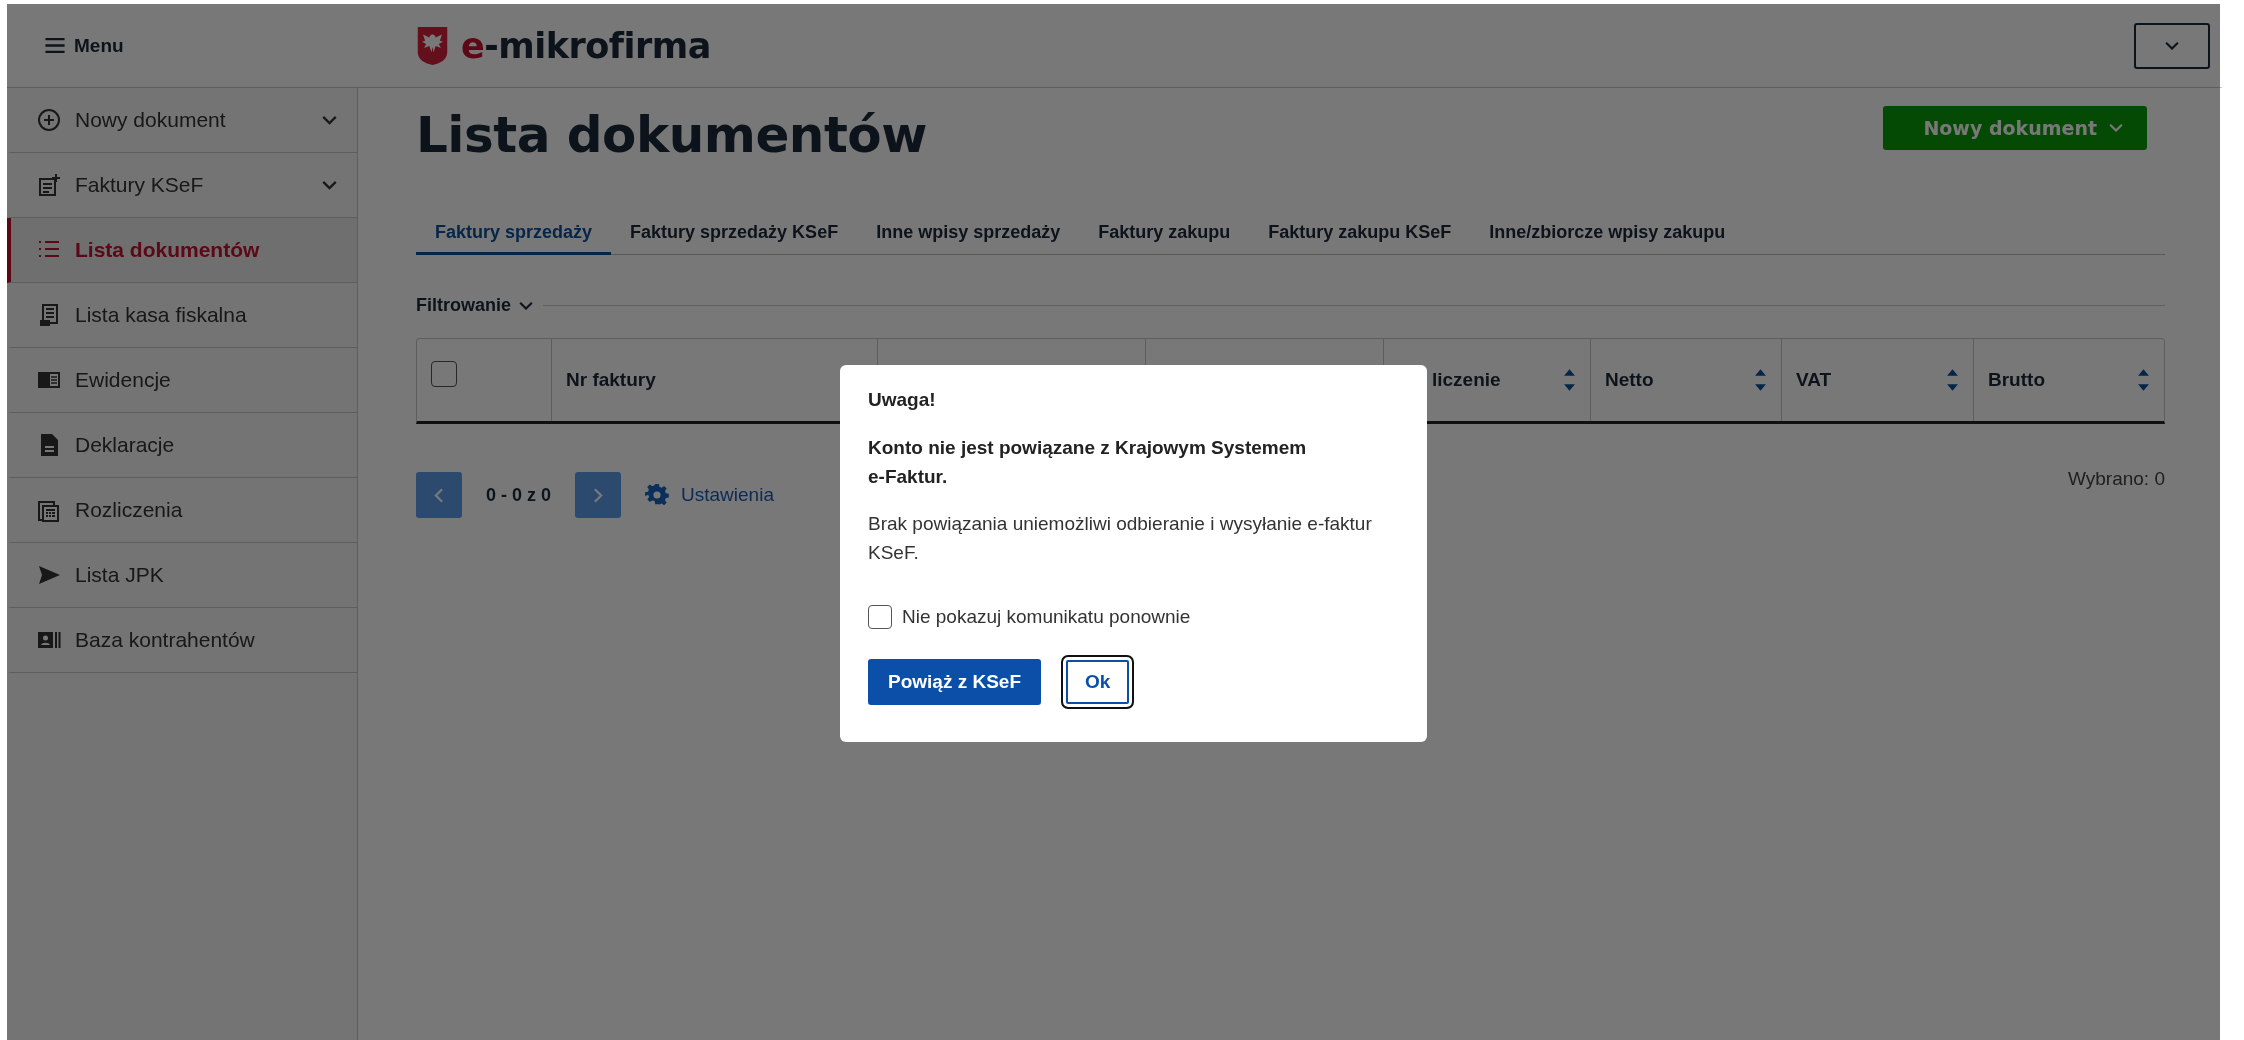 The image size is (2244, 1040). Describe the element at coordinates (444, 374) in the screenshot. I see `select-all-checkbox` at that location.